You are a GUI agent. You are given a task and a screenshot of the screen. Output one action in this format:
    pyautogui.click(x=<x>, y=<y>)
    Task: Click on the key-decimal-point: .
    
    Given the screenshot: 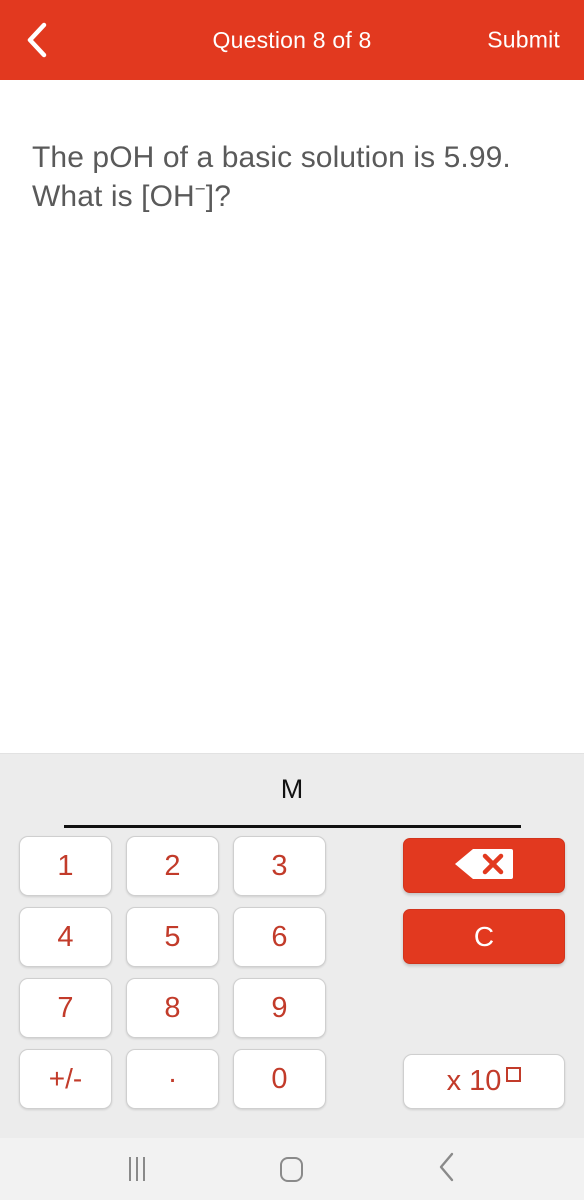 What is the action you would take?
    pyautogui.click(x=172, y=1079)
    